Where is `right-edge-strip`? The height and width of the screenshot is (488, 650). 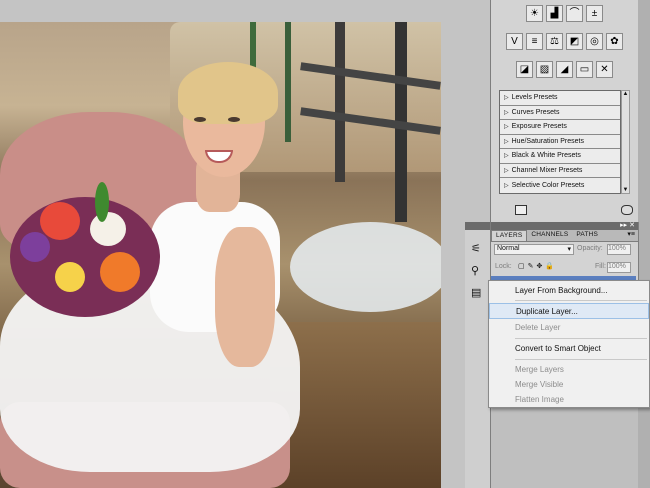 right-edge-strip is located at coordinates (644, 244).